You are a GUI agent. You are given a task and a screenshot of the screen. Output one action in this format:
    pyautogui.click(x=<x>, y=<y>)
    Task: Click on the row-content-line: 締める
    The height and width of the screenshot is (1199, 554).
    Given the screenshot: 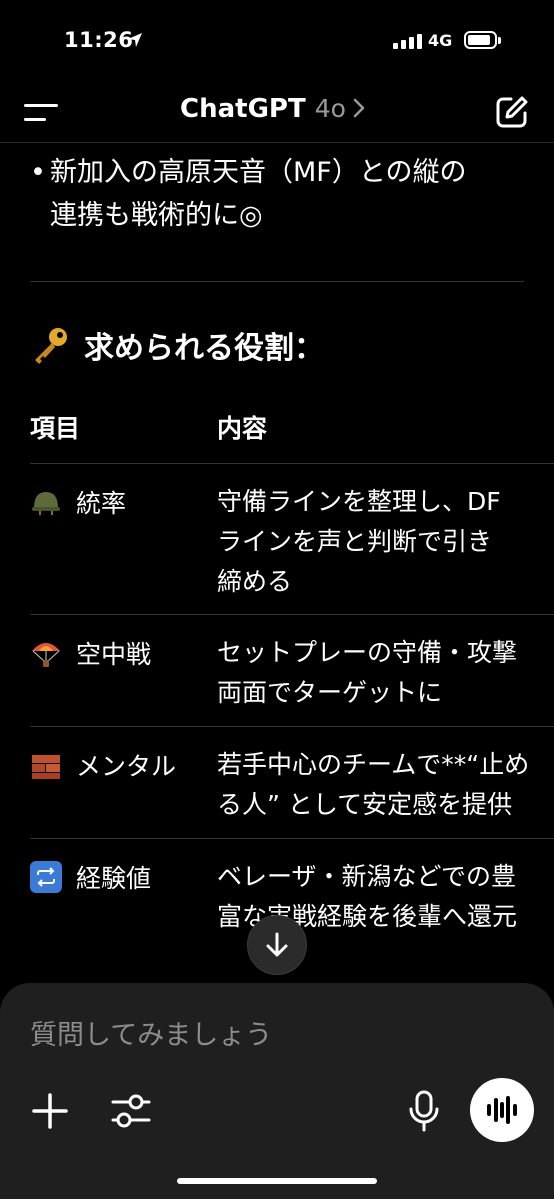 What is the action you would take?
    pyautogui.click(x=255, y=581)
    